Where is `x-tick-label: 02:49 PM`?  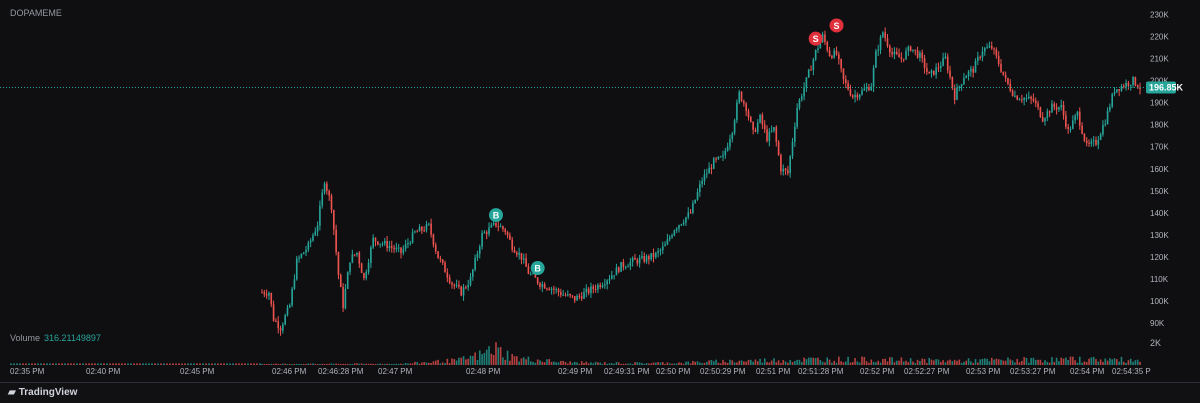 x-tick-label: 02:49 PM is located at coordinates (575, 371).